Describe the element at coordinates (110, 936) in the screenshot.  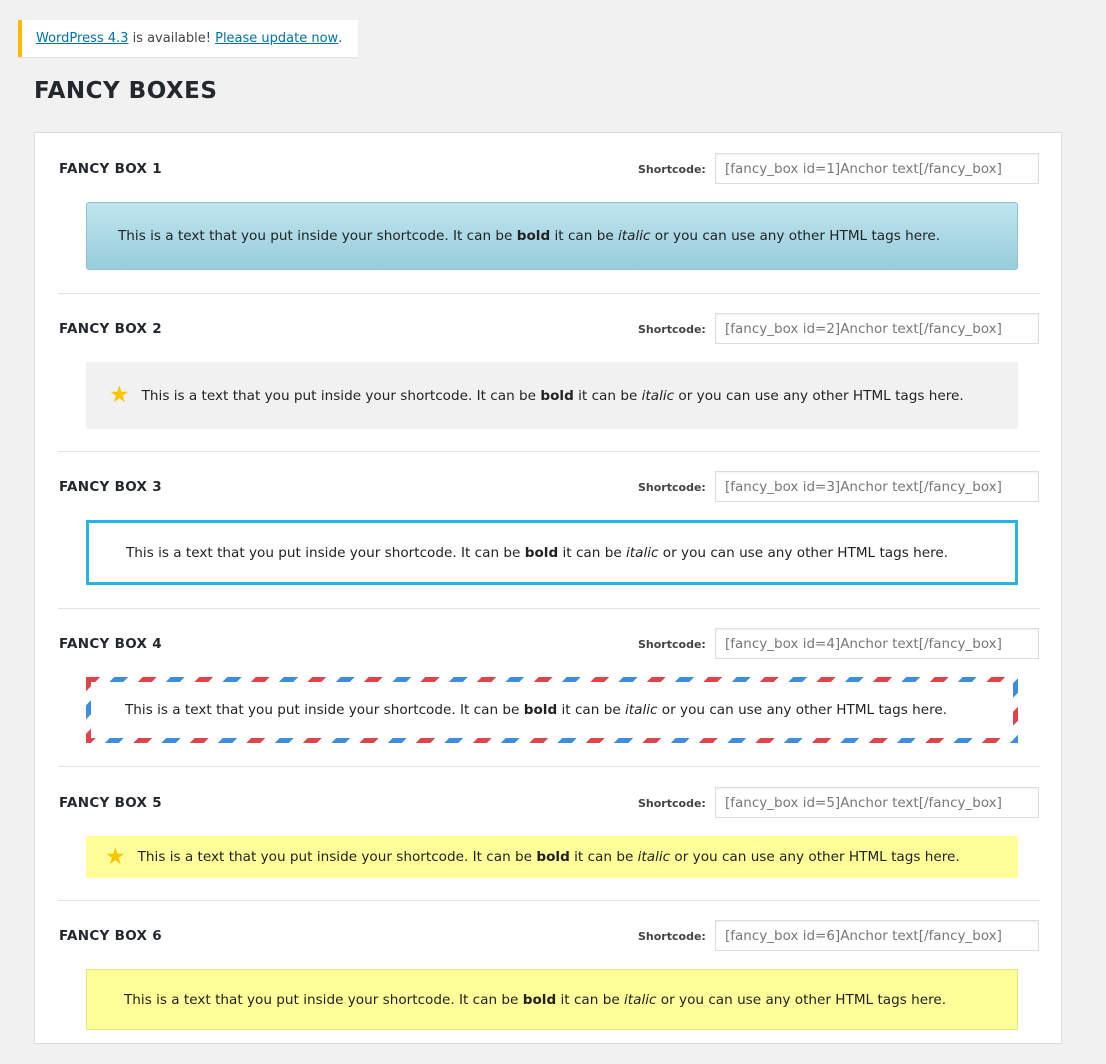
I see `fancy-box-title: FANCY BOX 6` at that location.